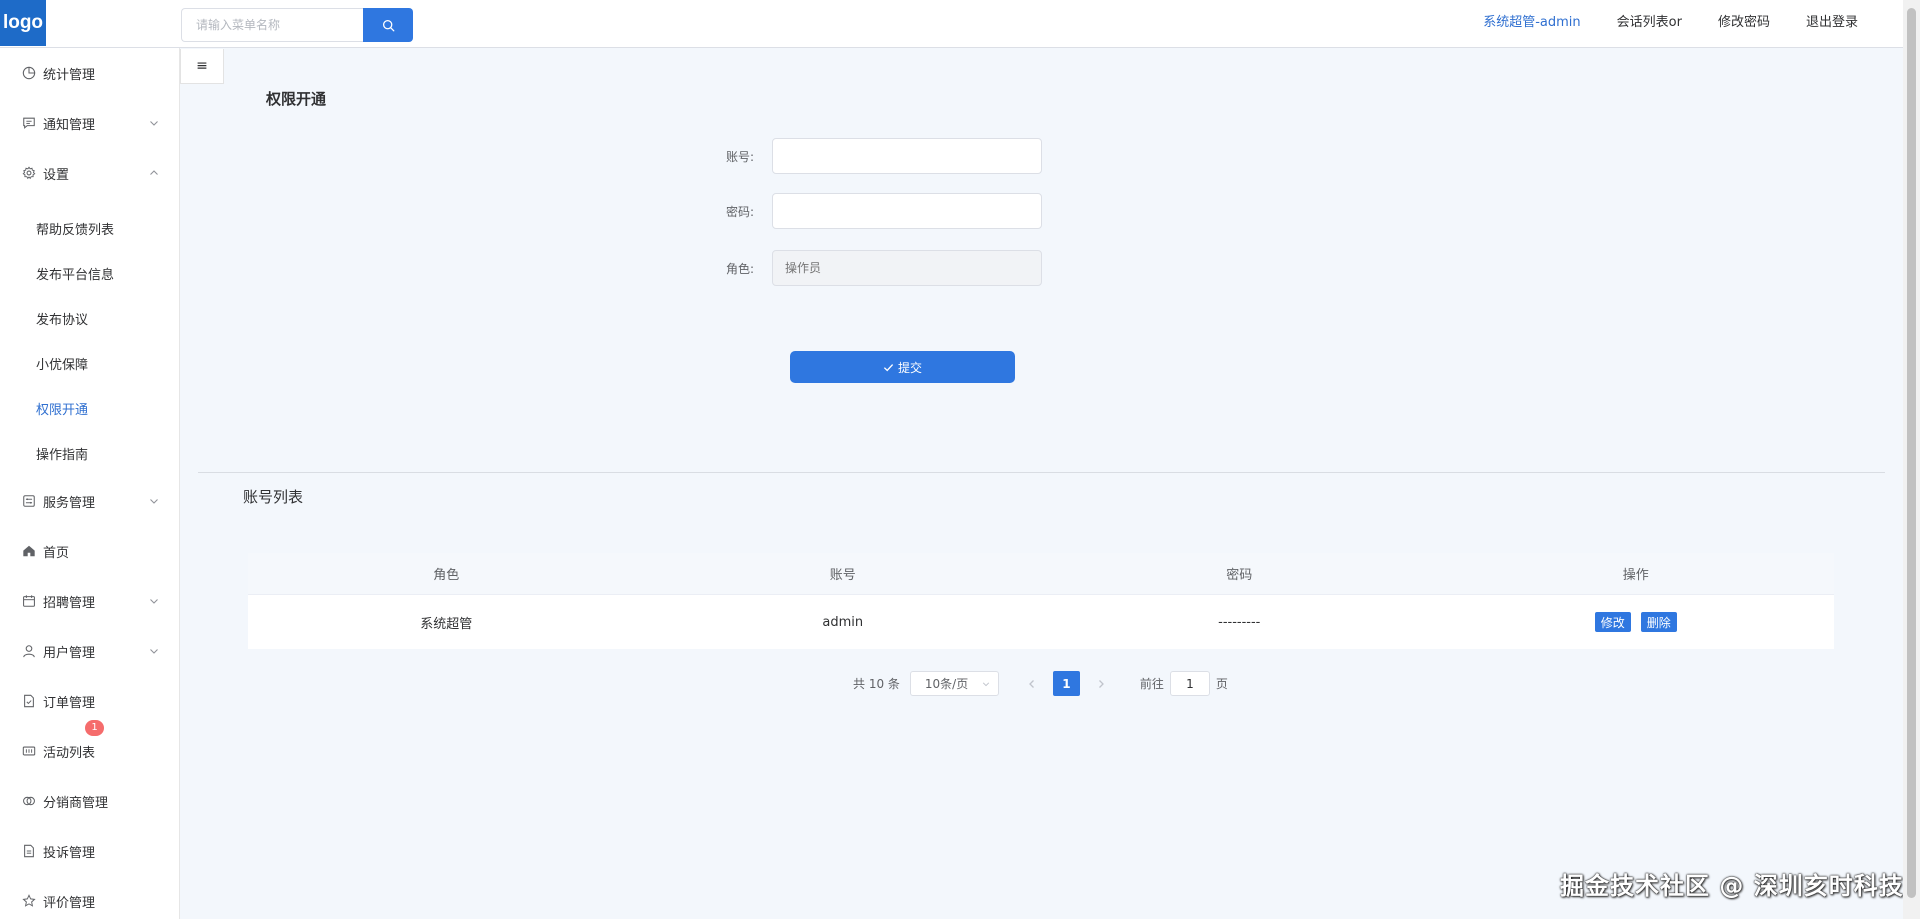  I want to click on chevron-up-icon, so click(154, 172).